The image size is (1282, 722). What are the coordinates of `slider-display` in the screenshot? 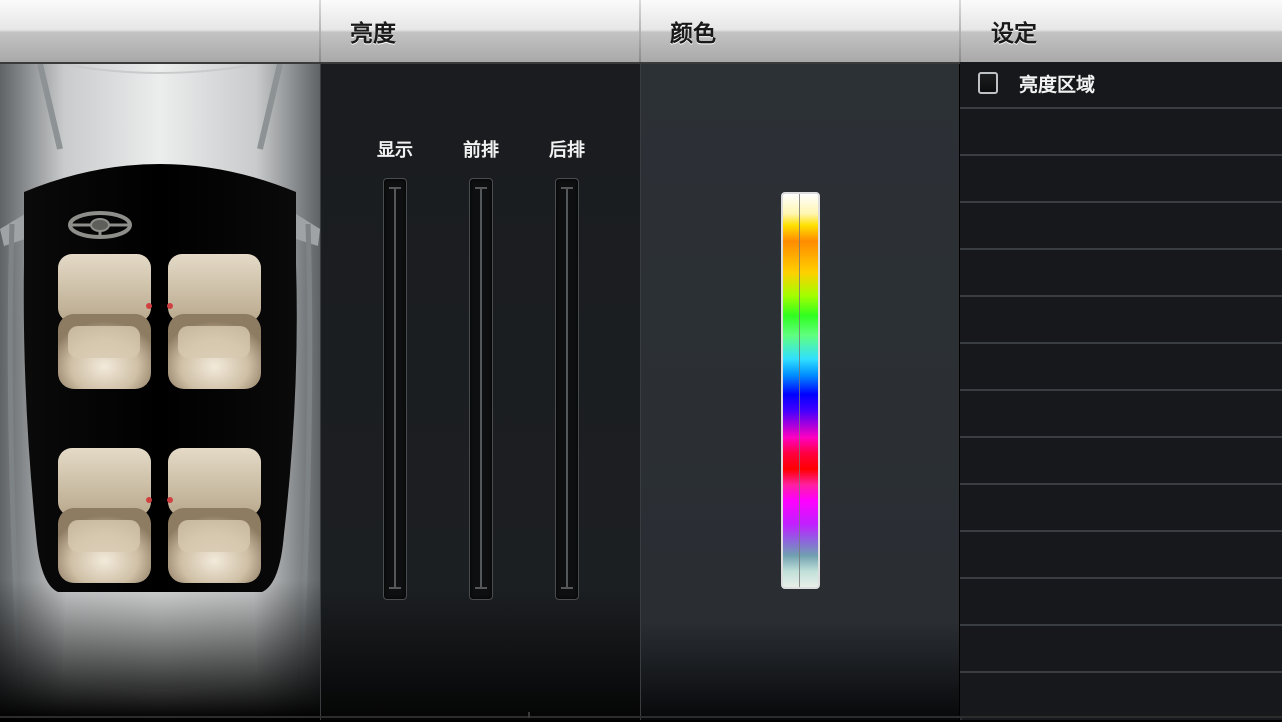 It's located at (395, 389).